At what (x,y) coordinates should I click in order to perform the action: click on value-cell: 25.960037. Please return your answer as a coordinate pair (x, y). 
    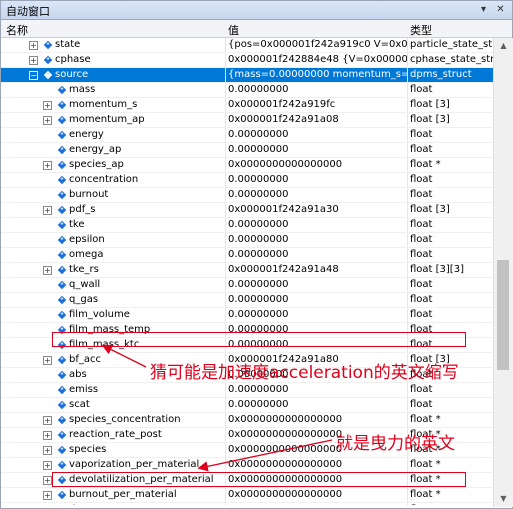
    Looking at the image, I should click on (316, 504).